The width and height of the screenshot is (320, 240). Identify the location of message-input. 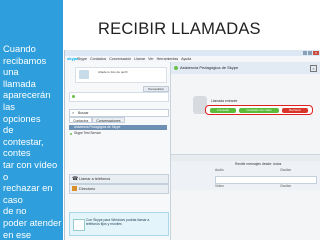
(266, 180).